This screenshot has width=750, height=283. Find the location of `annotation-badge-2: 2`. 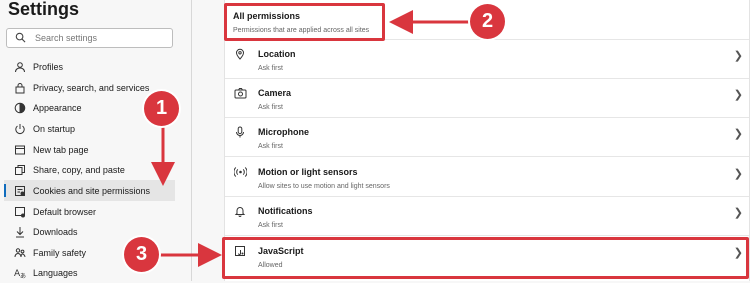

annotation-badge-2: 2 is located at coordinates (487, 21).